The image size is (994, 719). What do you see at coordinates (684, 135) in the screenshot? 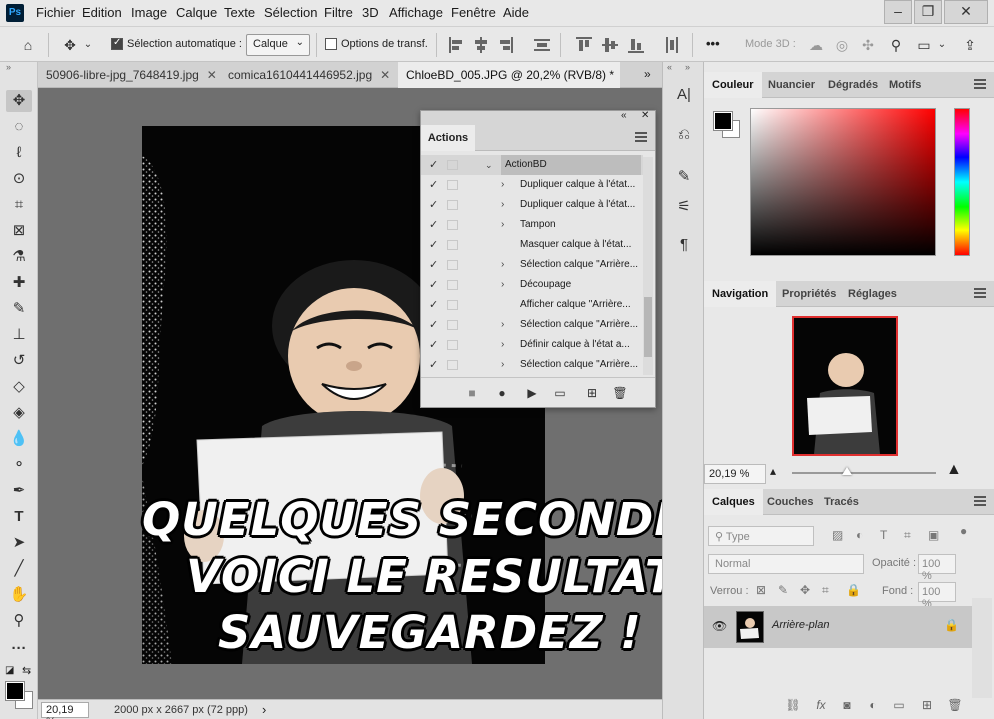
I see `history-panel-icon: ⎌` at bounding box center [684, 135].